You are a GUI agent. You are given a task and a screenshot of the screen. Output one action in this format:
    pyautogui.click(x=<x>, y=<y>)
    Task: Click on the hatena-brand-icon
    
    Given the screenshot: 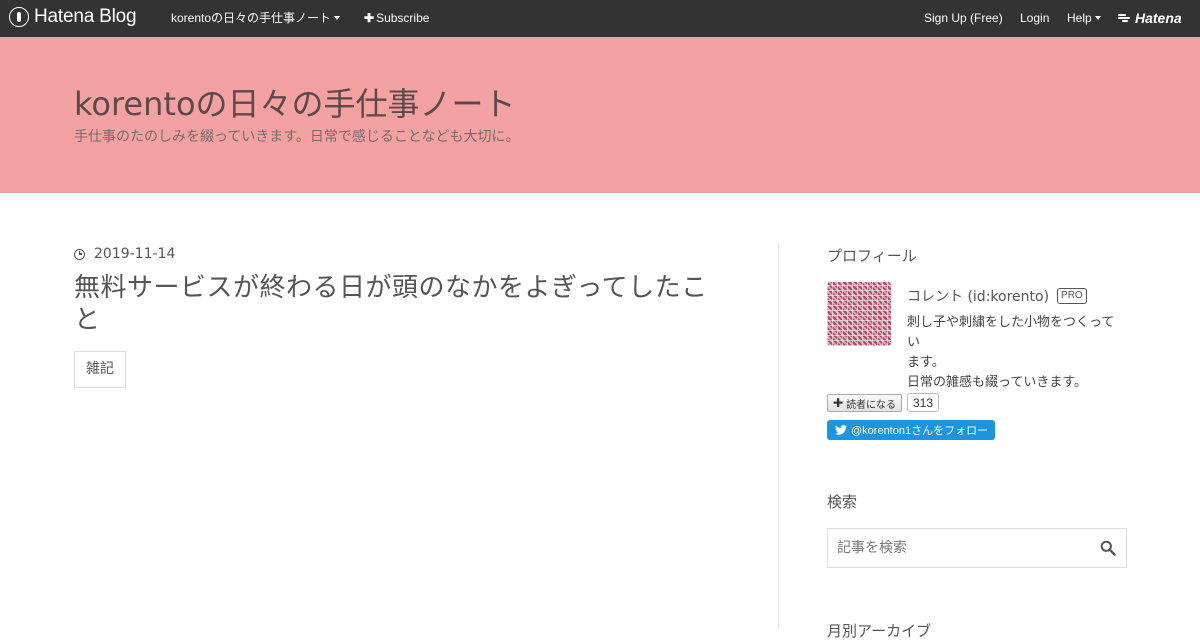 What is the action you would take?
    pyautogui.click(x=1125, y=18)
    